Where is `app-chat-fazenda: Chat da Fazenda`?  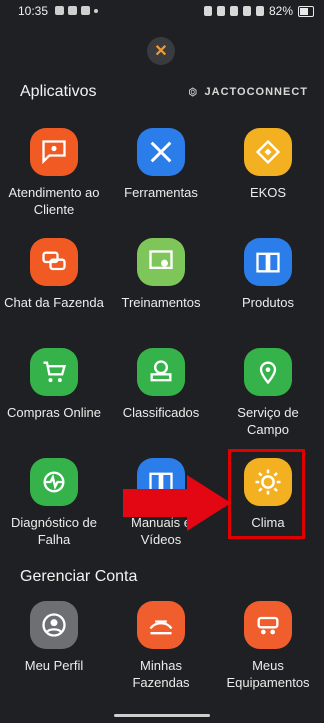 app-chat-fazenda: Chat da Fazenda is located at coordinates (54, 274).